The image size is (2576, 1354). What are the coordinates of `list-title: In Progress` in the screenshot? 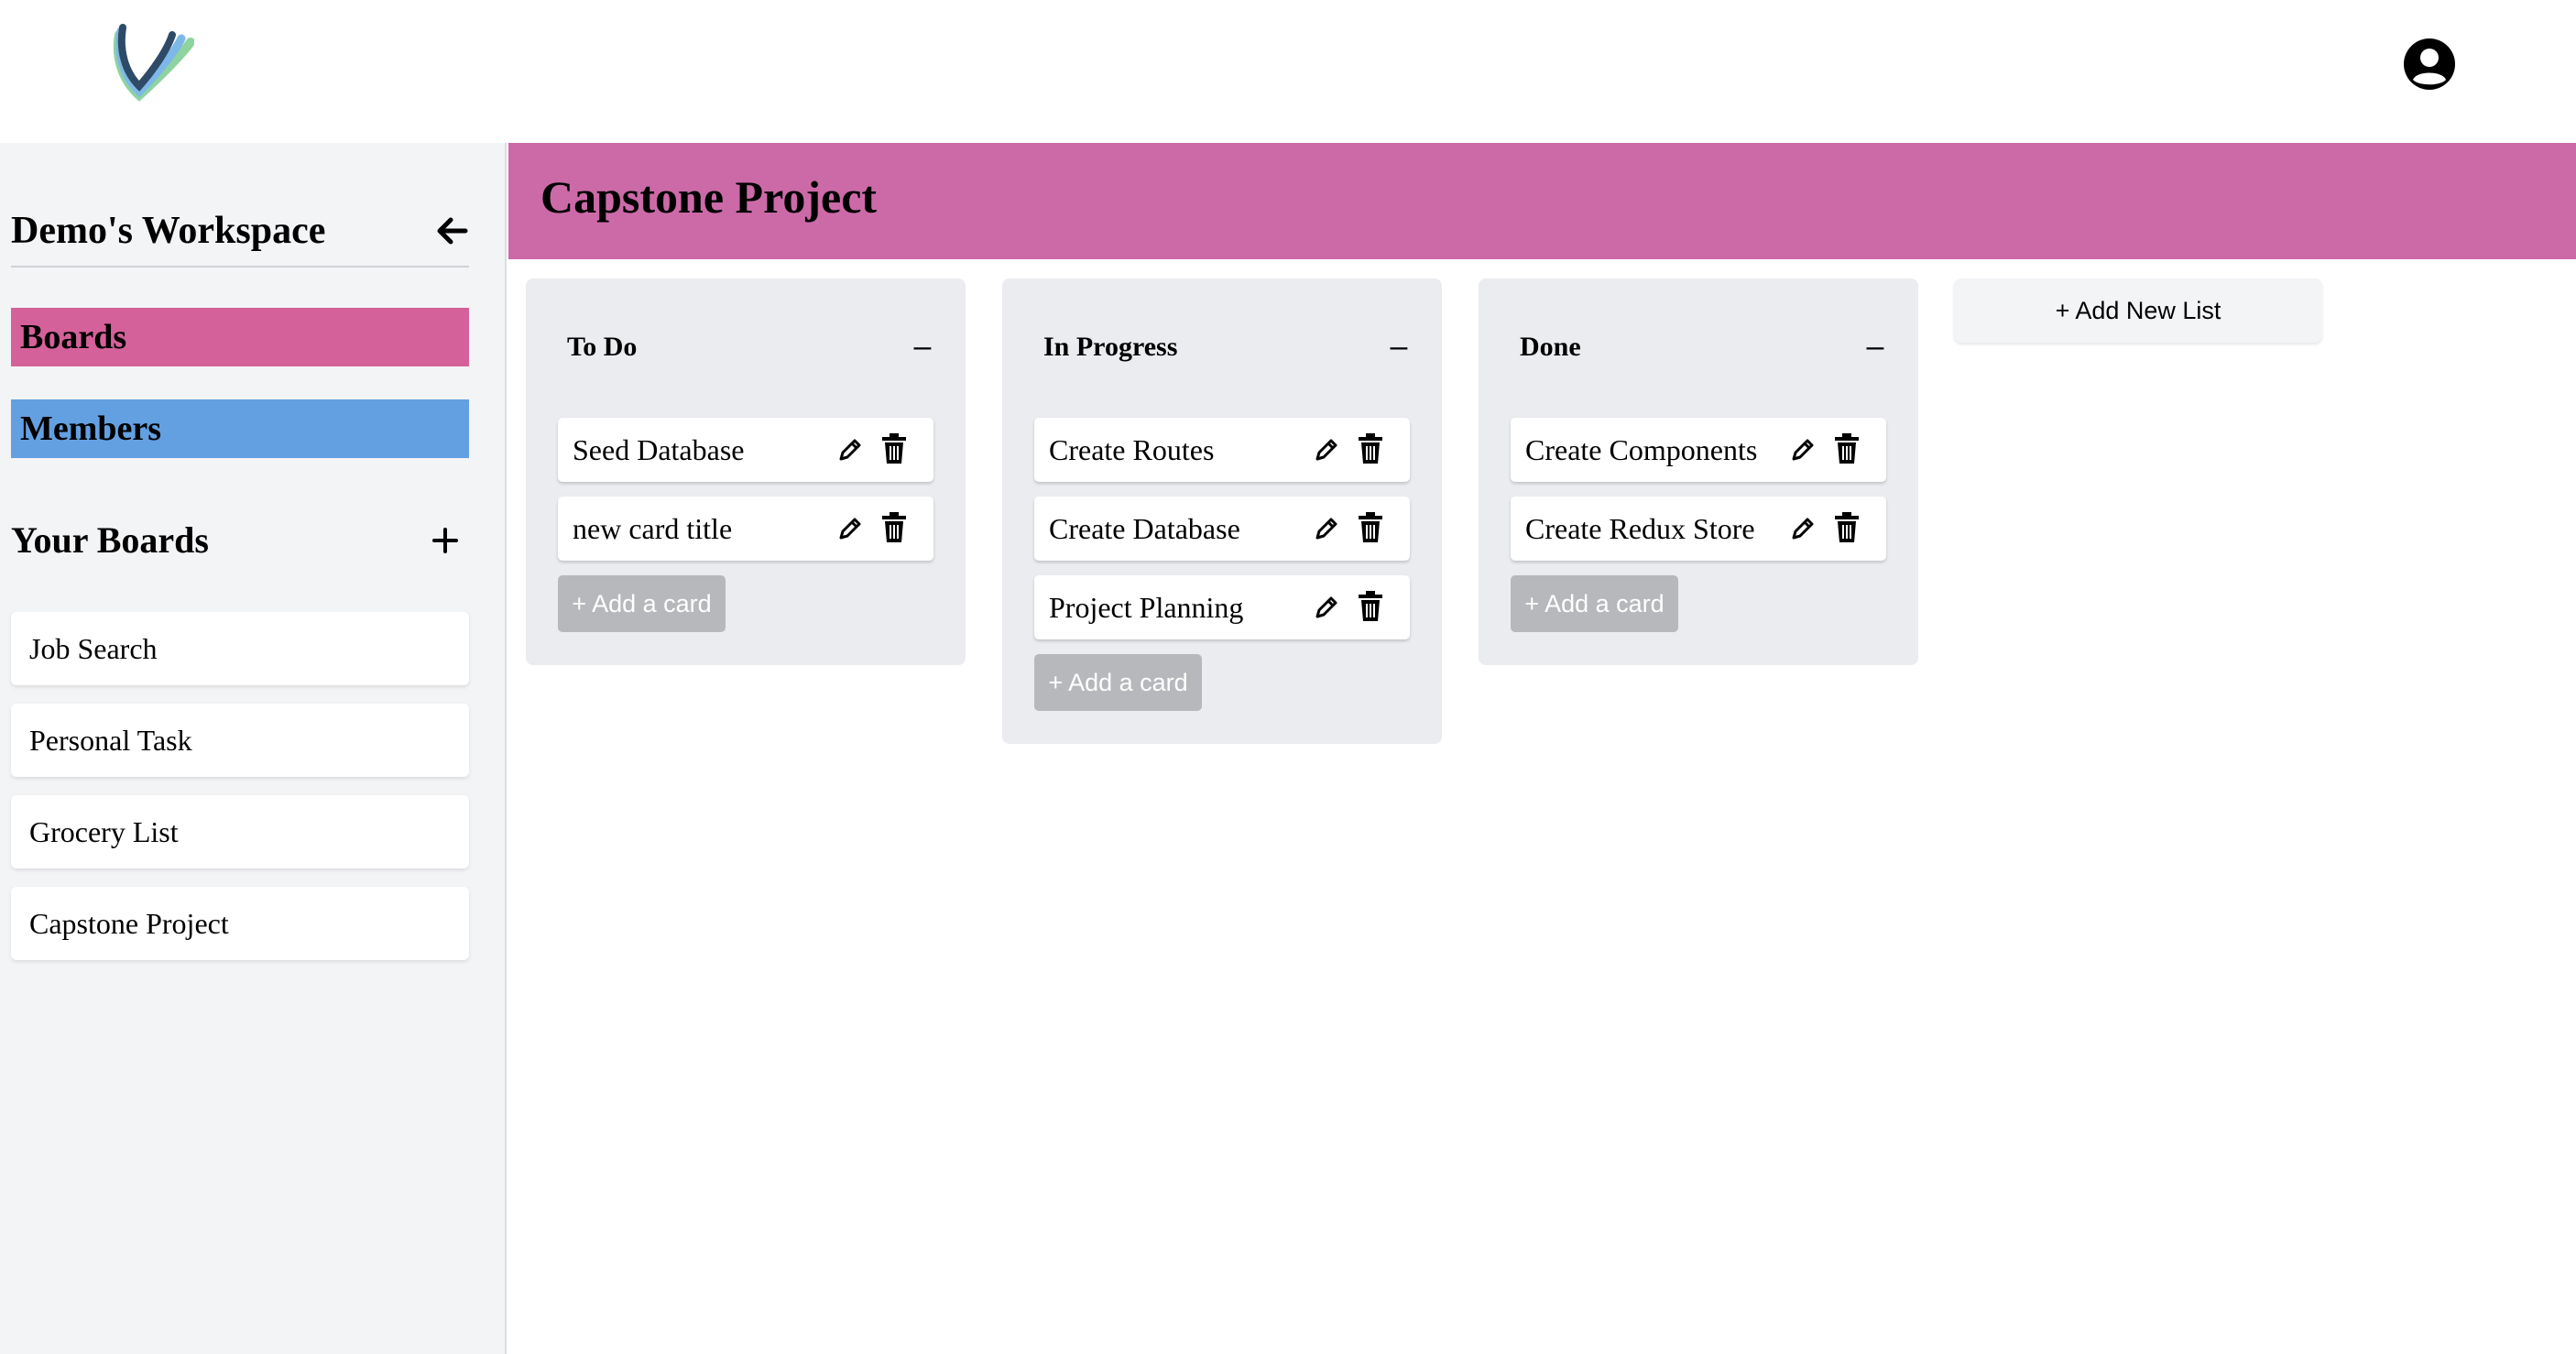 It's located at (1110, 347).